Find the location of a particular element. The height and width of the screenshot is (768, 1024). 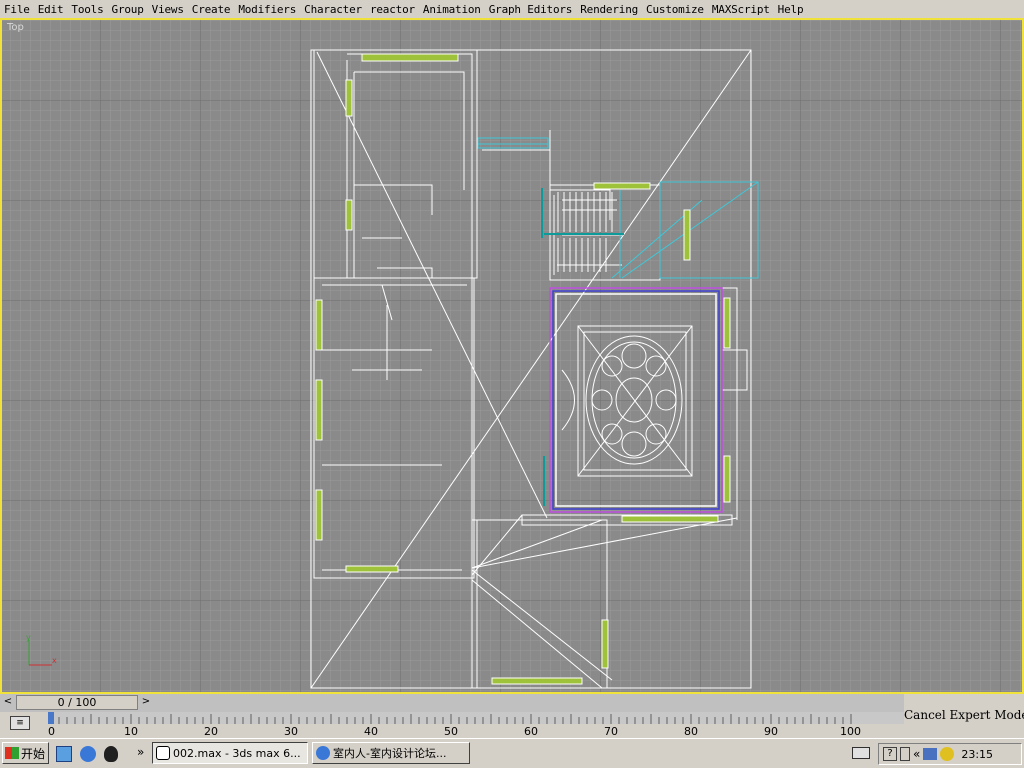

3dsmax-icon is located at coordinates (163, 753).